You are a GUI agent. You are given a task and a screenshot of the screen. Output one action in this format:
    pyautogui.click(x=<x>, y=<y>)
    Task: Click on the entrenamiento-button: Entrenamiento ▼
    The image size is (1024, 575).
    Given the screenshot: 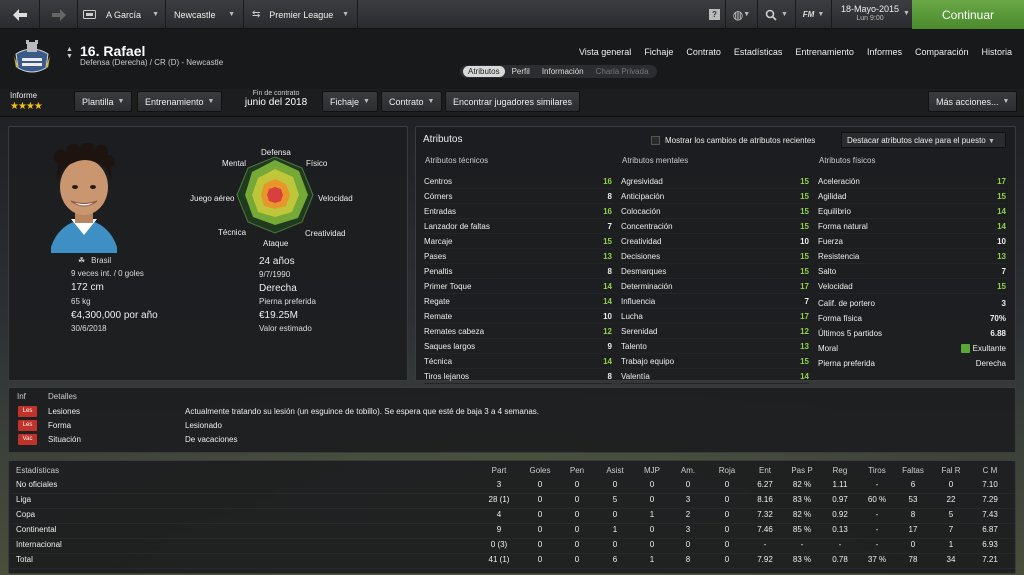 What is the action you would take?
    pyautogui.click(x=180, y=101)
    